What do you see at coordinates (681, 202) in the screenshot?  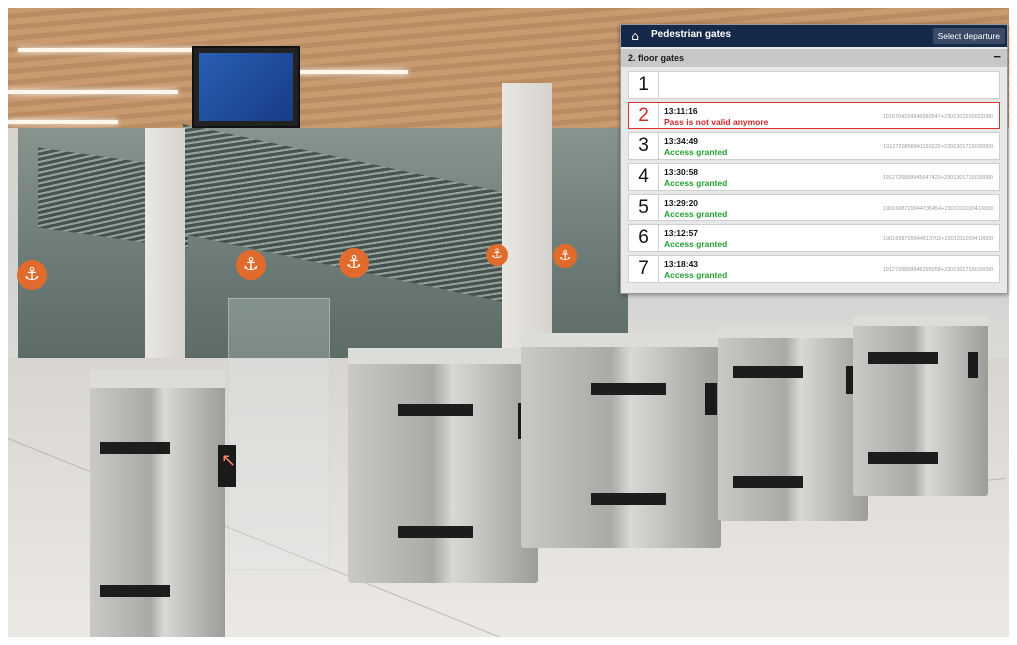 I see `gate-time: 13:29:20` at bounding box center [681, 202].